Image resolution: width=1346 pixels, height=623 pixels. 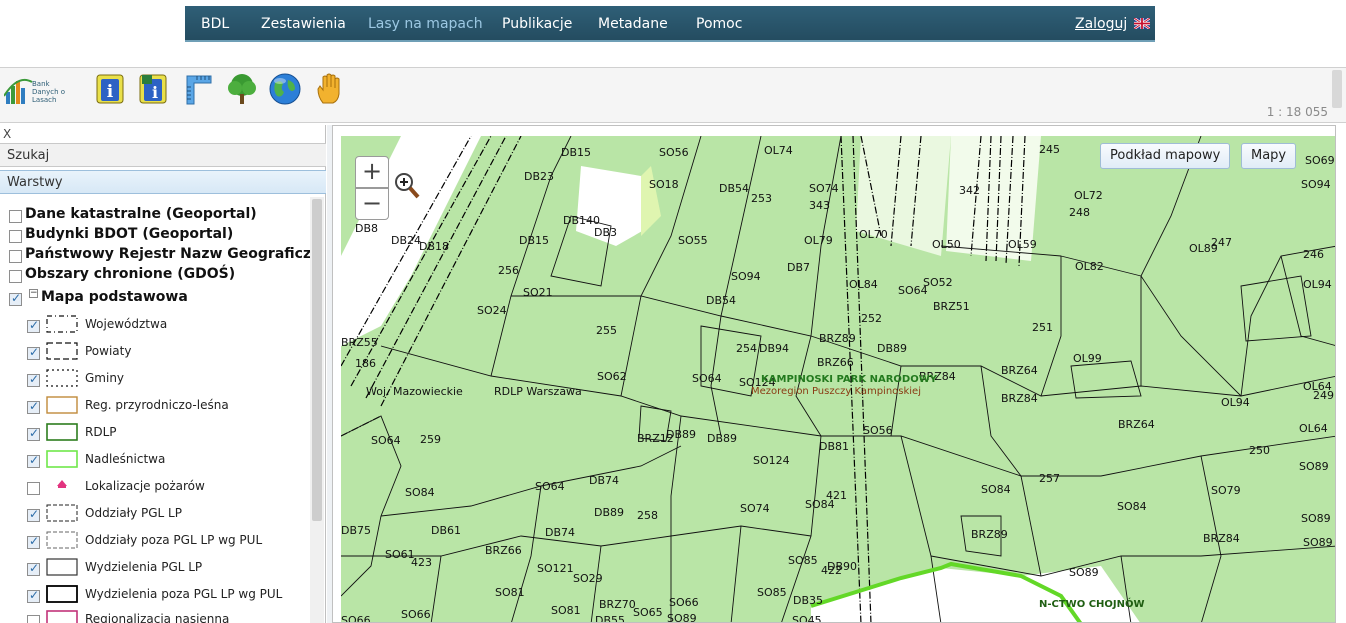 What do you see at coordinates (62, 378) in the screenshot?
I see `commune-symbol-icon` at bounding box center [62, 378].